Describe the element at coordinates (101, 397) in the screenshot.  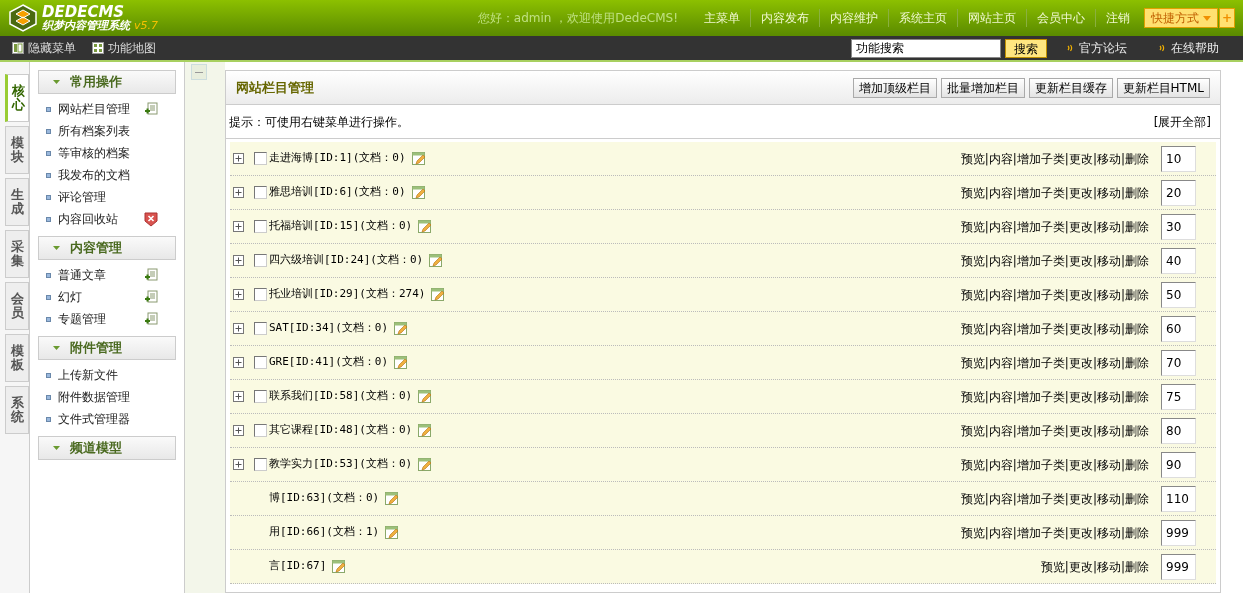
I see `menu-item: 附件数据管理` at that location.